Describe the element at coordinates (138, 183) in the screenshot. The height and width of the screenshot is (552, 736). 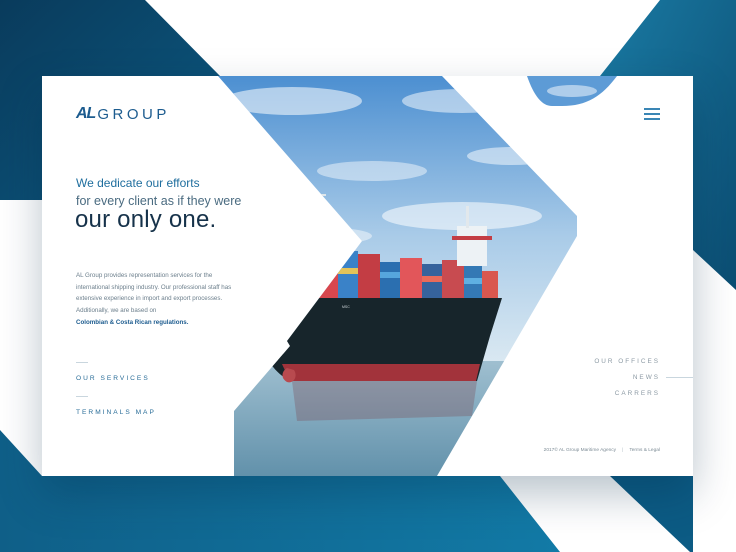
I see `hero-line-1: We dedicate our efforts` at that location.